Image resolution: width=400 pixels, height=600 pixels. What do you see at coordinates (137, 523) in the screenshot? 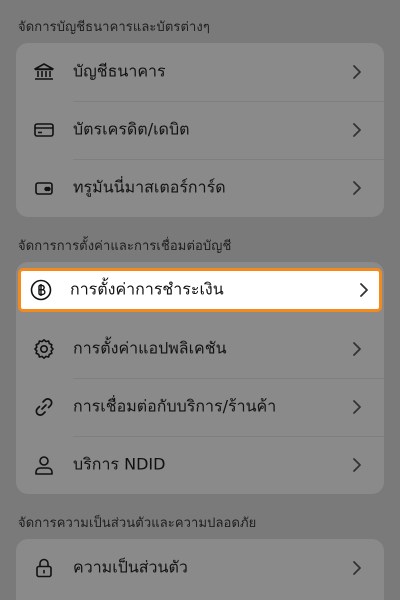
I see `section-title-privacy-security: จัดการความเป็นส่วนตัวและความปลอดภัย` at bounding box center [137, 523].